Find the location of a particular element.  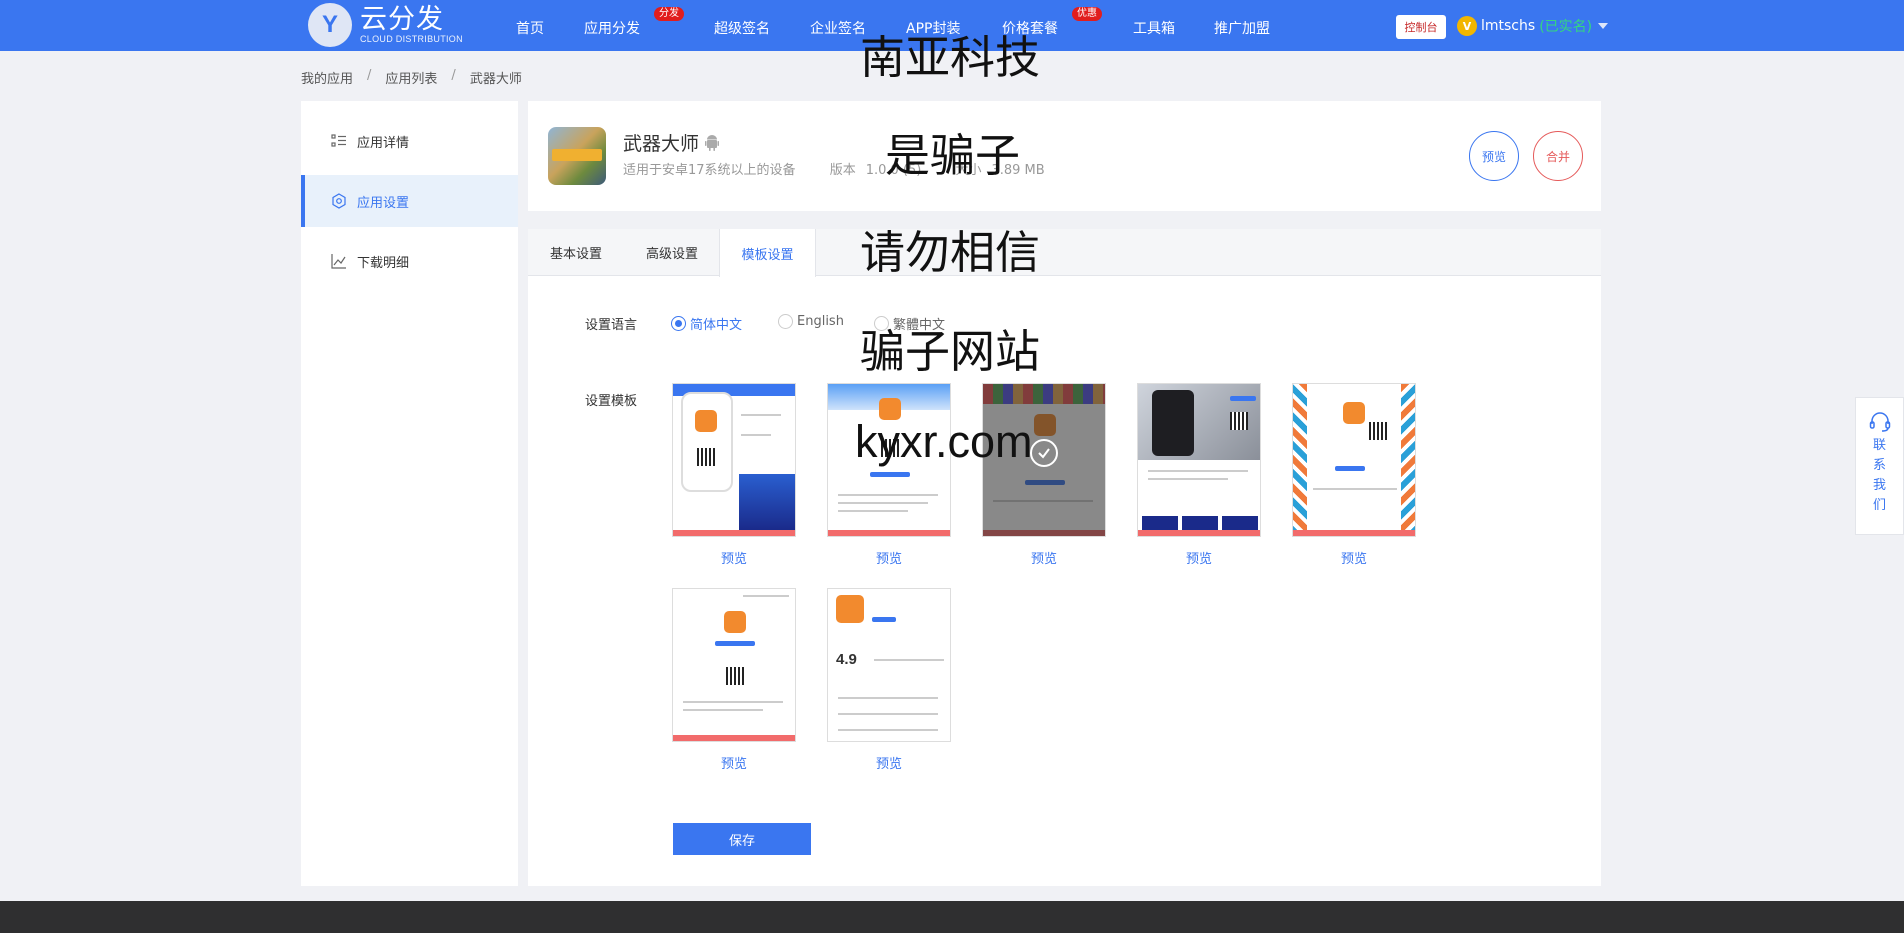

template-label: 设置模板 is located at coordinates (611, 401).